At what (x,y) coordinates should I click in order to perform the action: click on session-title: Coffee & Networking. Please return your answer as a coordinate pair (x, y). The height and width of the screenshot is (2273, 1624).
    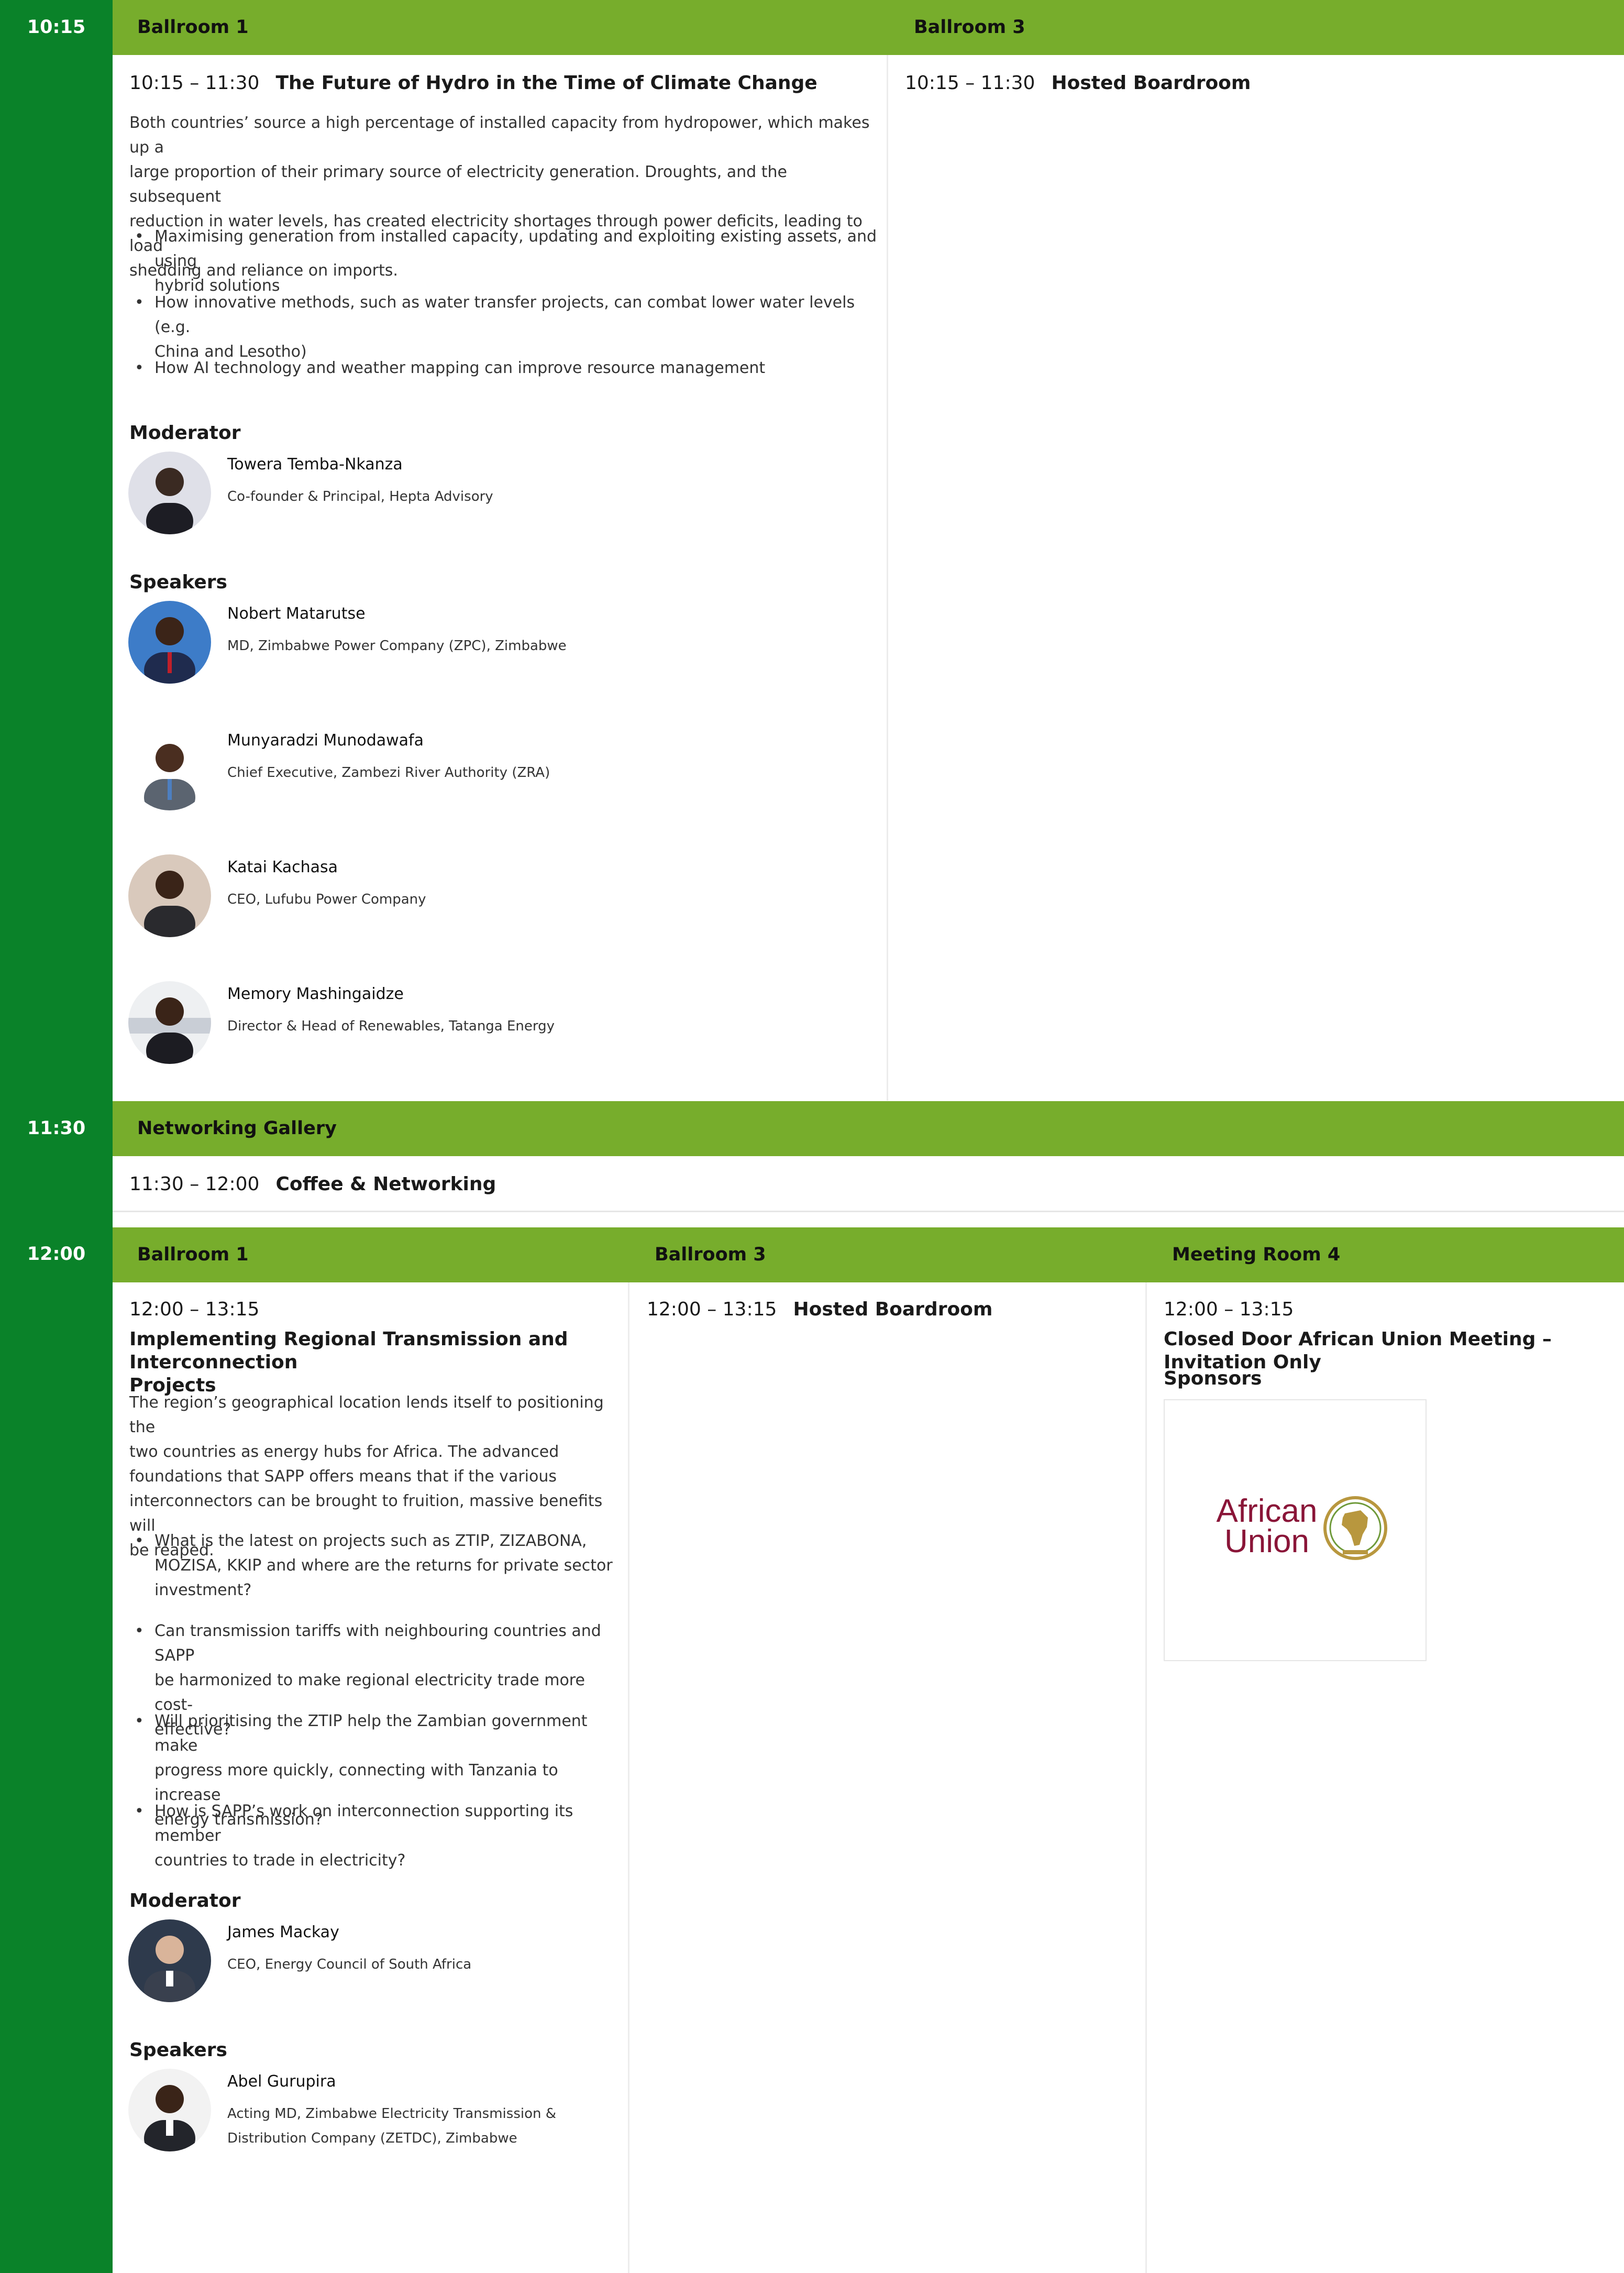
    Looking at the image, I should click on (385, 1184).